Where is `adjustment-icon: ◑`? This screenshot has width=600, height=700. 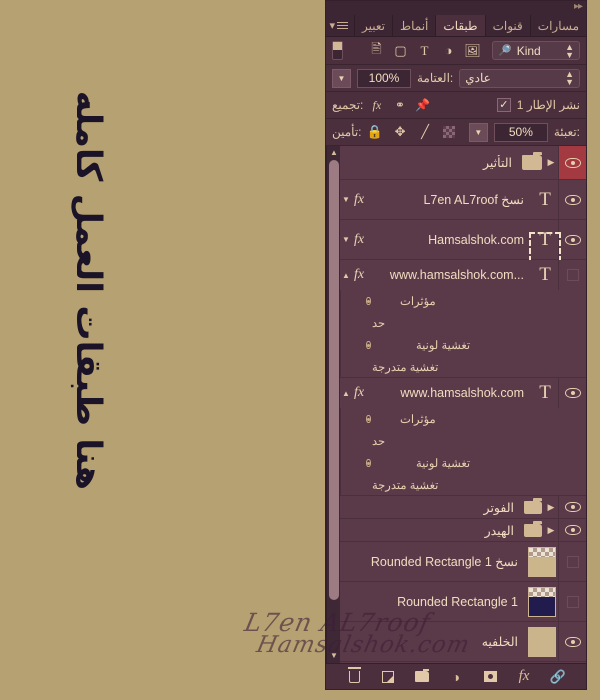
adjustment-icon: ◑ is located at coordinates (448, 50).